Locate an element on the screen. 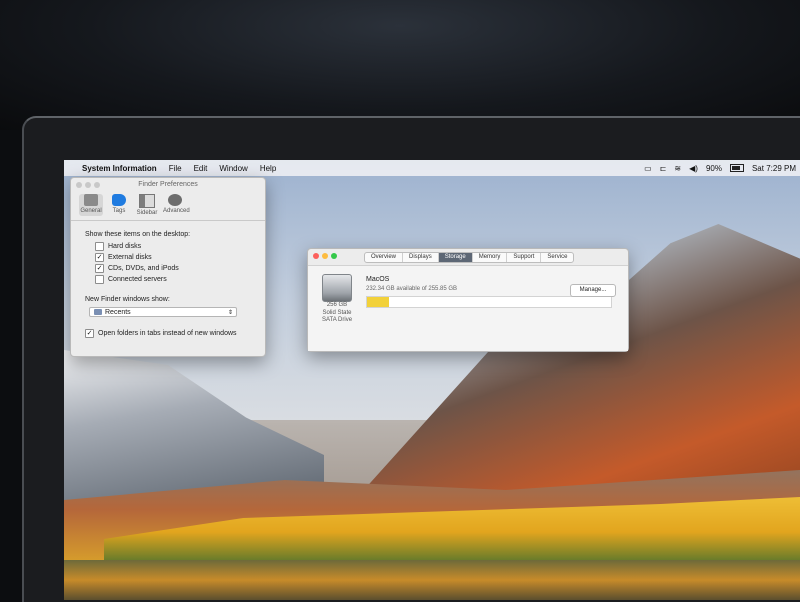 The width and height of the screenshot is (800, 602). menu-file: File is located at coordinates (175, 168).